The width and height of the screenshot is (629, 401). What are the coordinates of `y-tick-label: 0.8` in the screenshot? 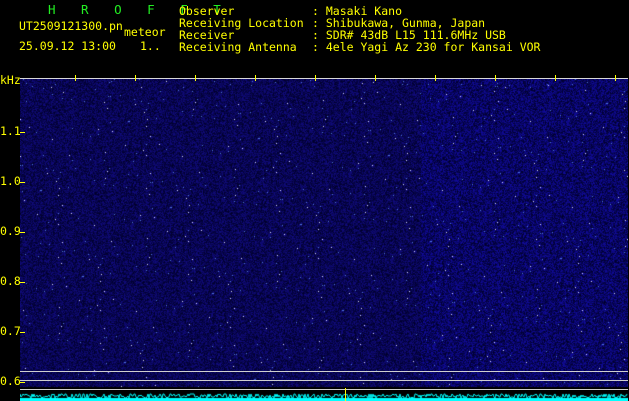 It's located at (10, 281).